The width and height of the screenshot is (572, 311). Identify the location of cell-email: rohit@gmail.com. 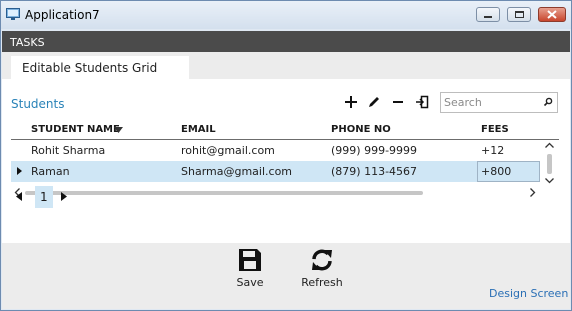
(228, 150).